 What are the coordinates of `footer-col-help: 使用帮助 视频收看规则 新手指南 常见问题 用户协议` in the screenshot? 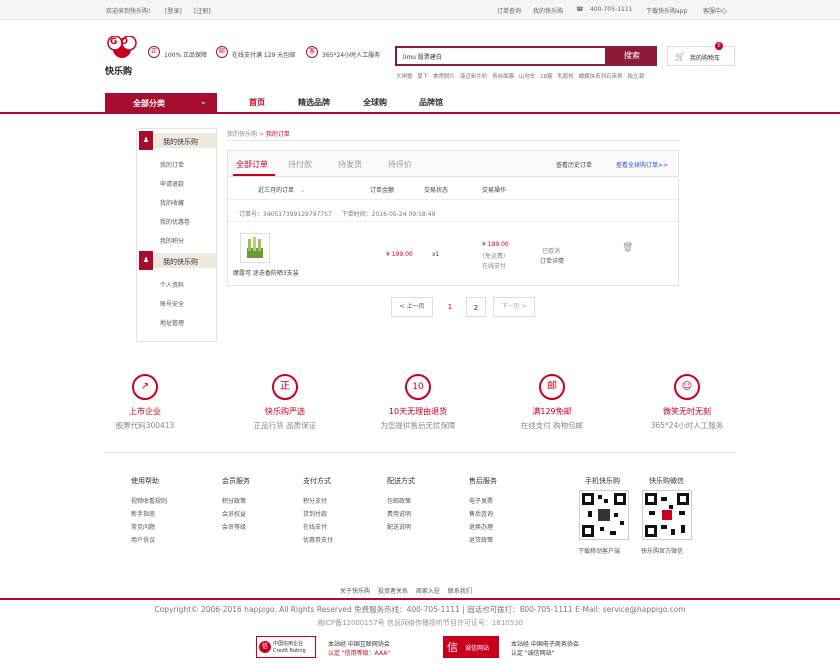 It's located at (149, 512).